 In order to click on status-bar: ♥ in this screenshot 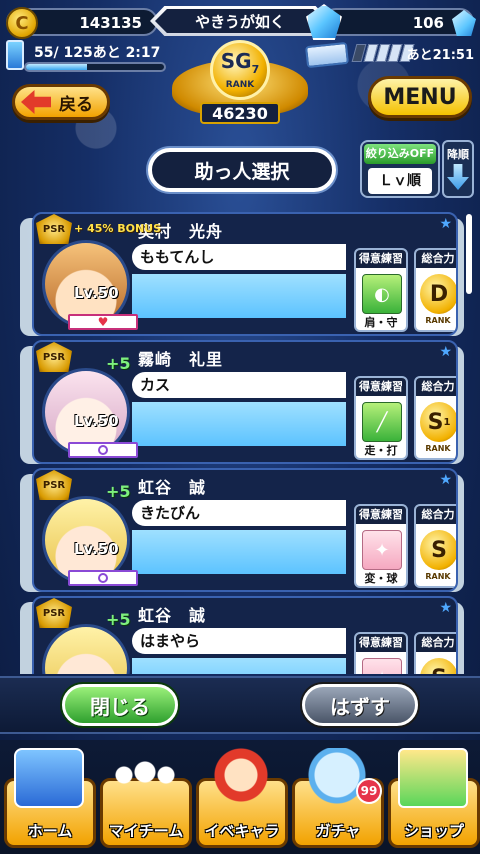, I will do `click(103, 322)`.